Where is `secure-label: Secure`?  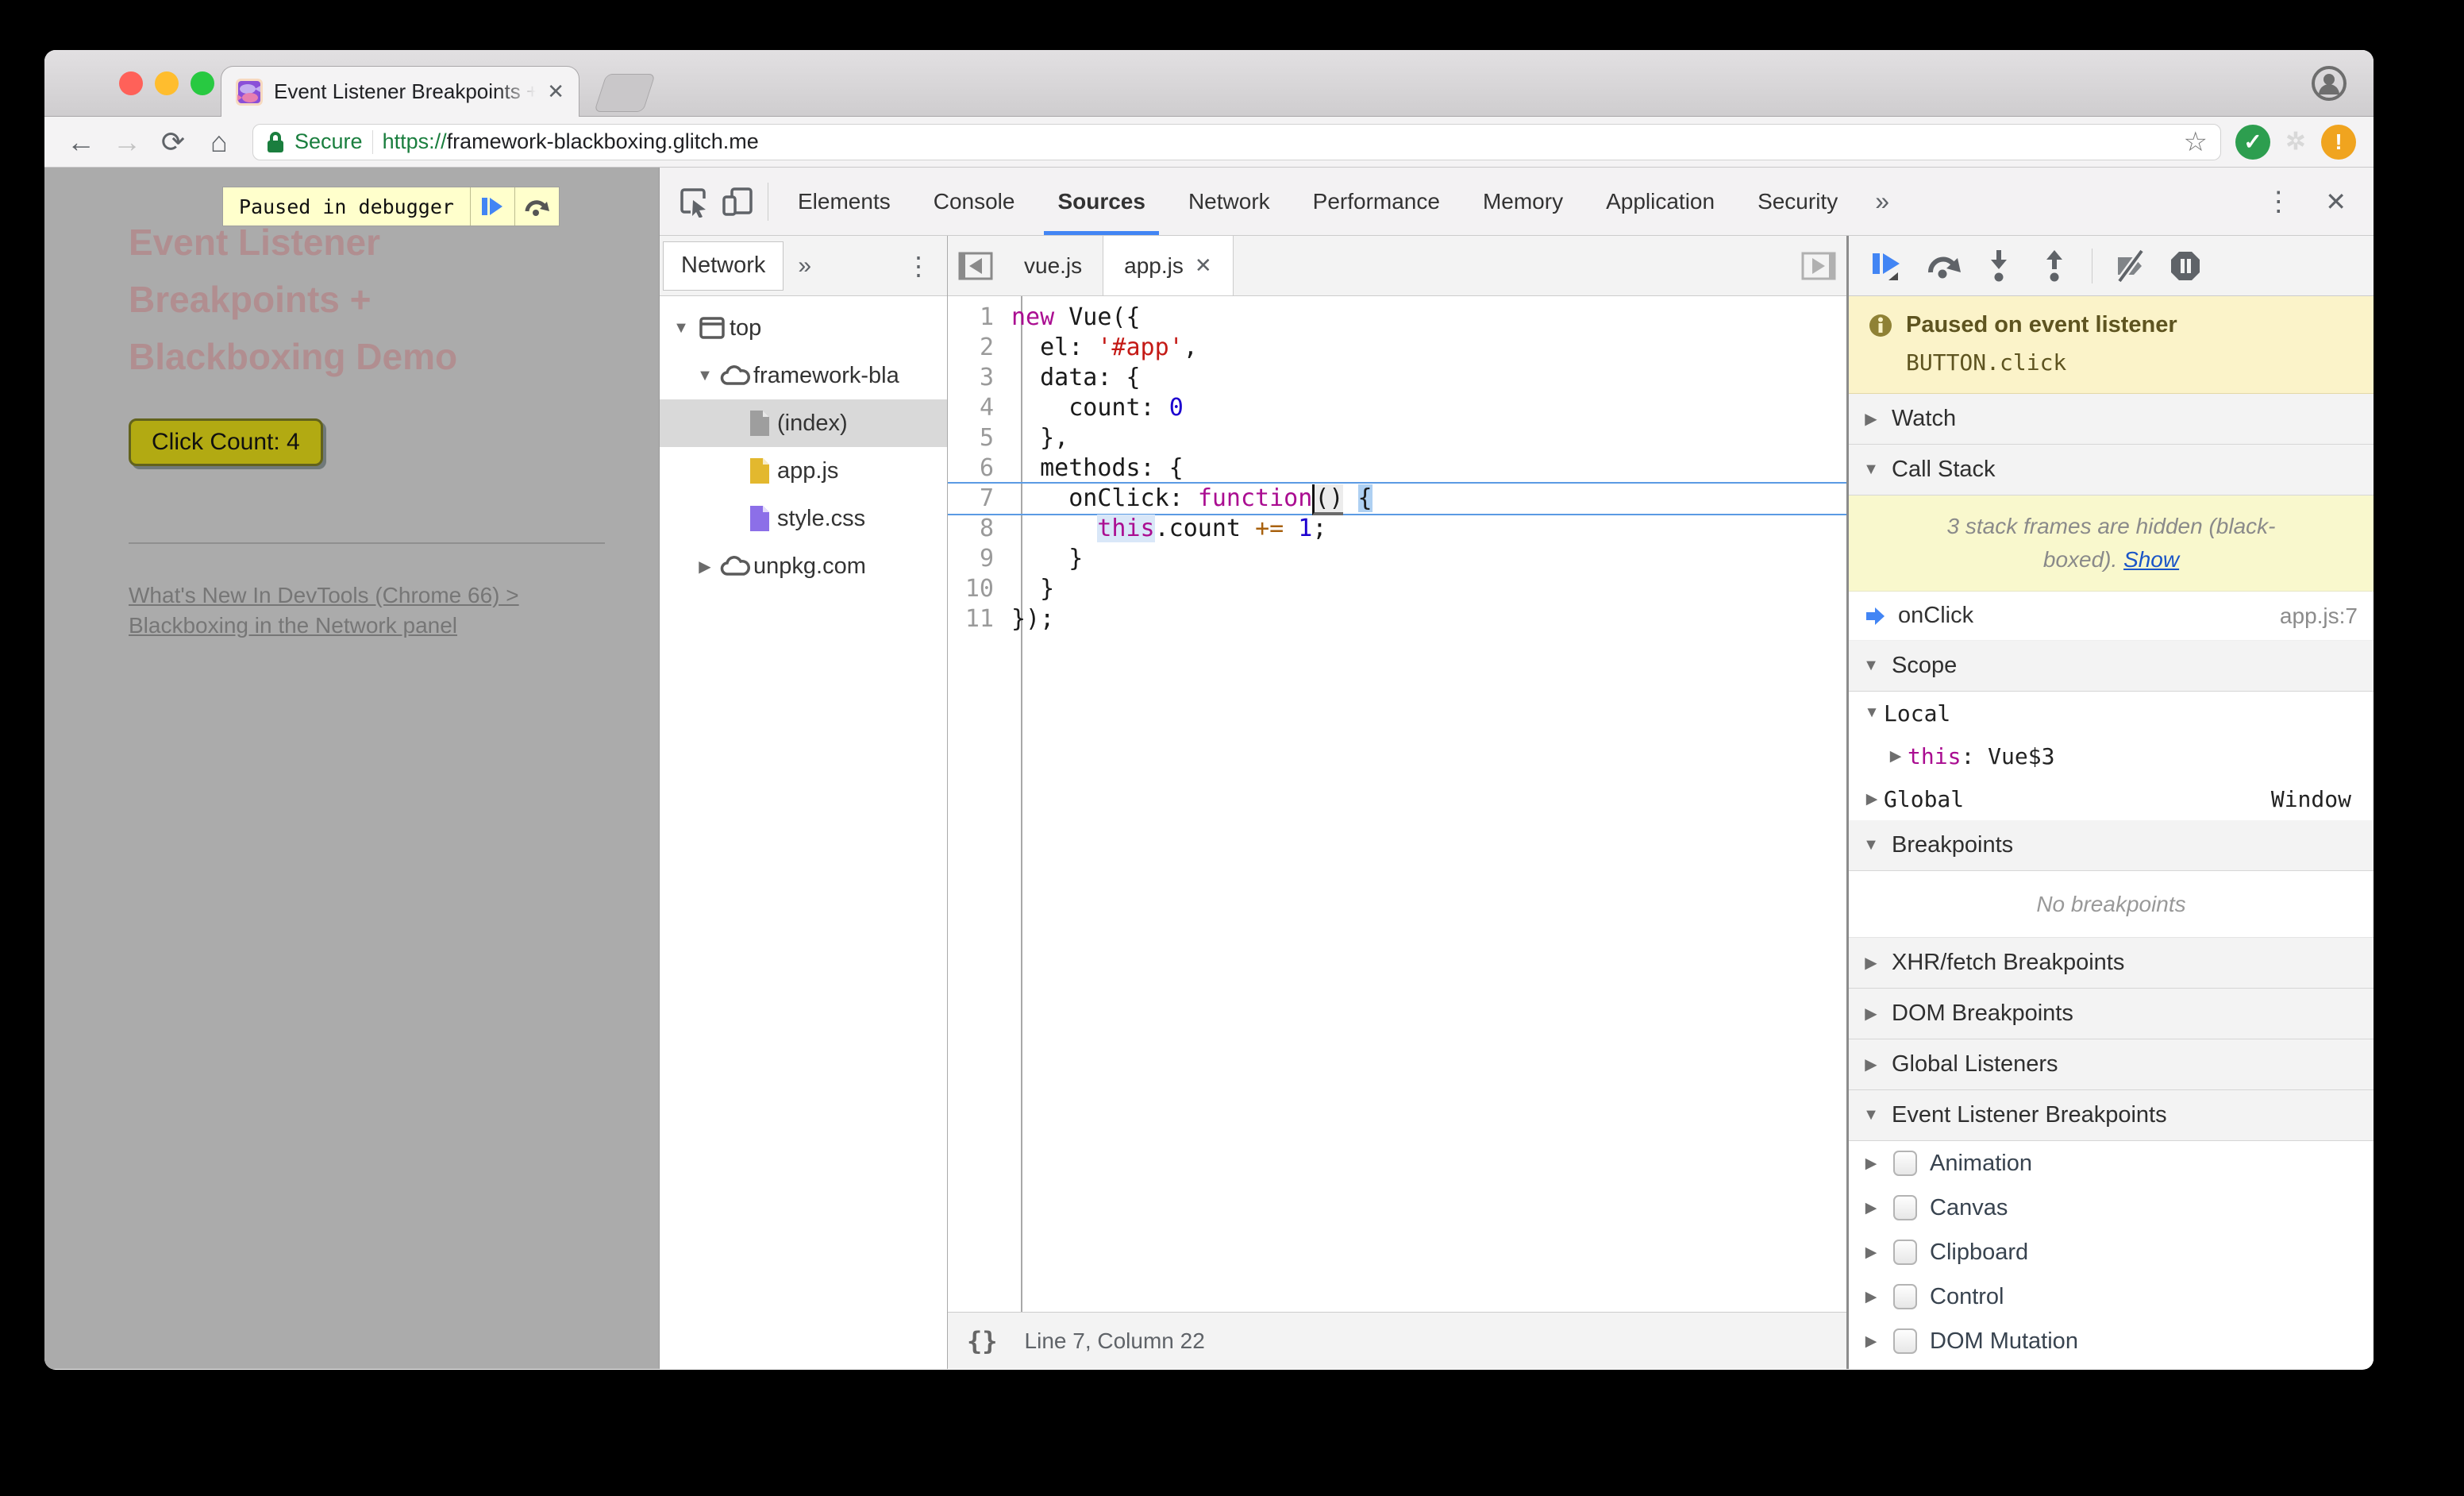
secure-label: Secure is located at coordinates (329, 141).